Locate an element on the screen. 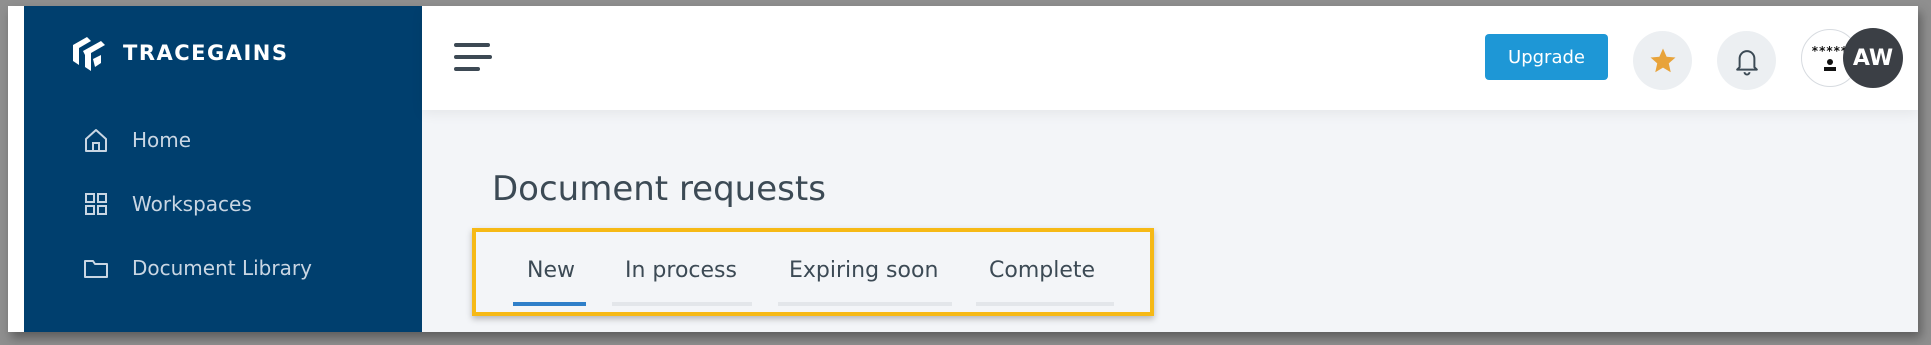 Image resolution: width=1931 pixels, height=345 pixels. user-menu: ***** AW is located at coordinates (1859, 59).